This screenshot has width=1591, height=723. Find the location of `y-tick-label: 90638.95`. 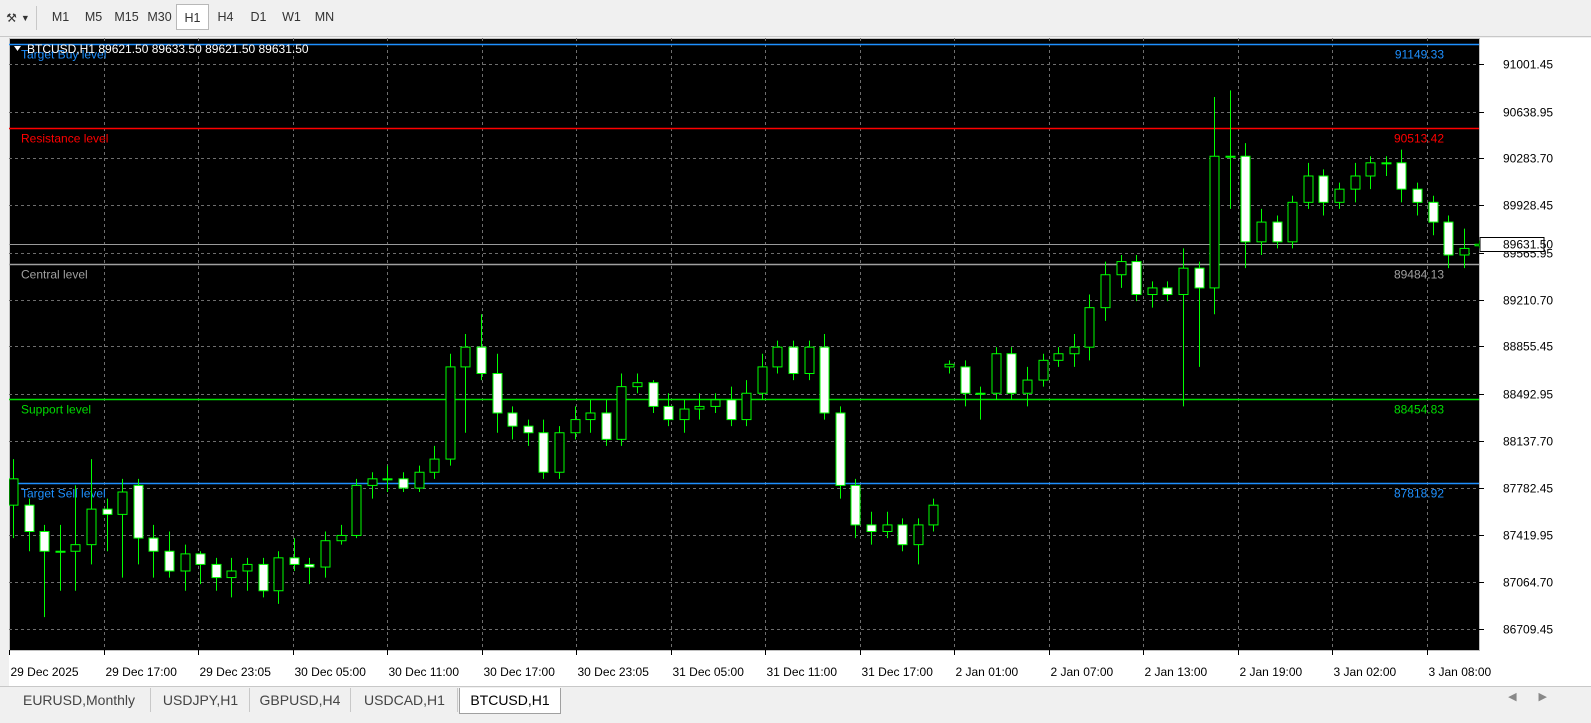

y-tick-label: 90638.95 is located at coordinates (1528, 113).